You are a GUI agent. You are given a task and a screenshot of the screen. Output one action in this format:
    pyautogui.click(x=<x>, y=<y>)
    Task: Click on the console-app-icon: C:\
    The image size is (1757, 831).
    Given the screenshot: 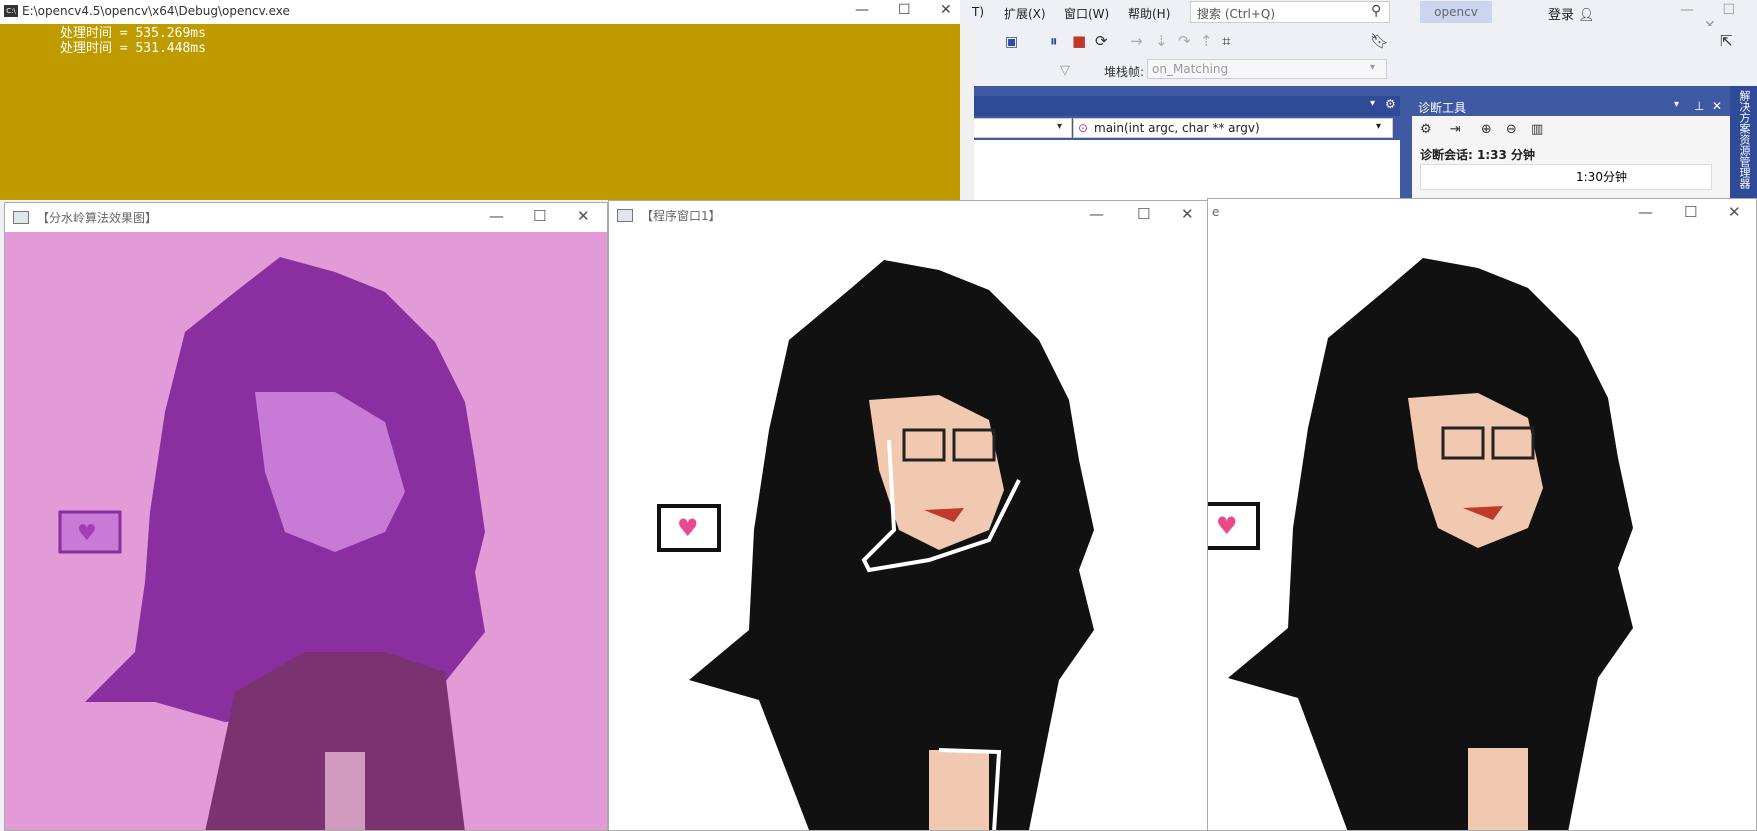 What is the action you would take?
    pyautogui.click(x=11, y=11)
    